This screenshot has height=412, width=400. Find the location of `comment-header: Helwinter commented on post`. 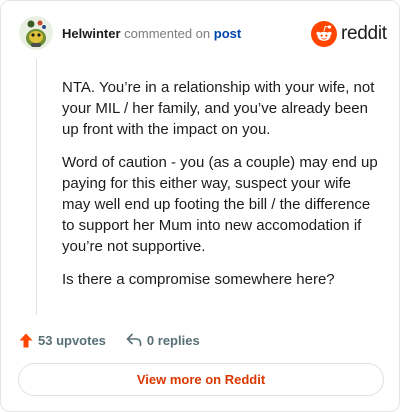

comment-header: Helwinter commented on post is located at coordinates (151, 34).